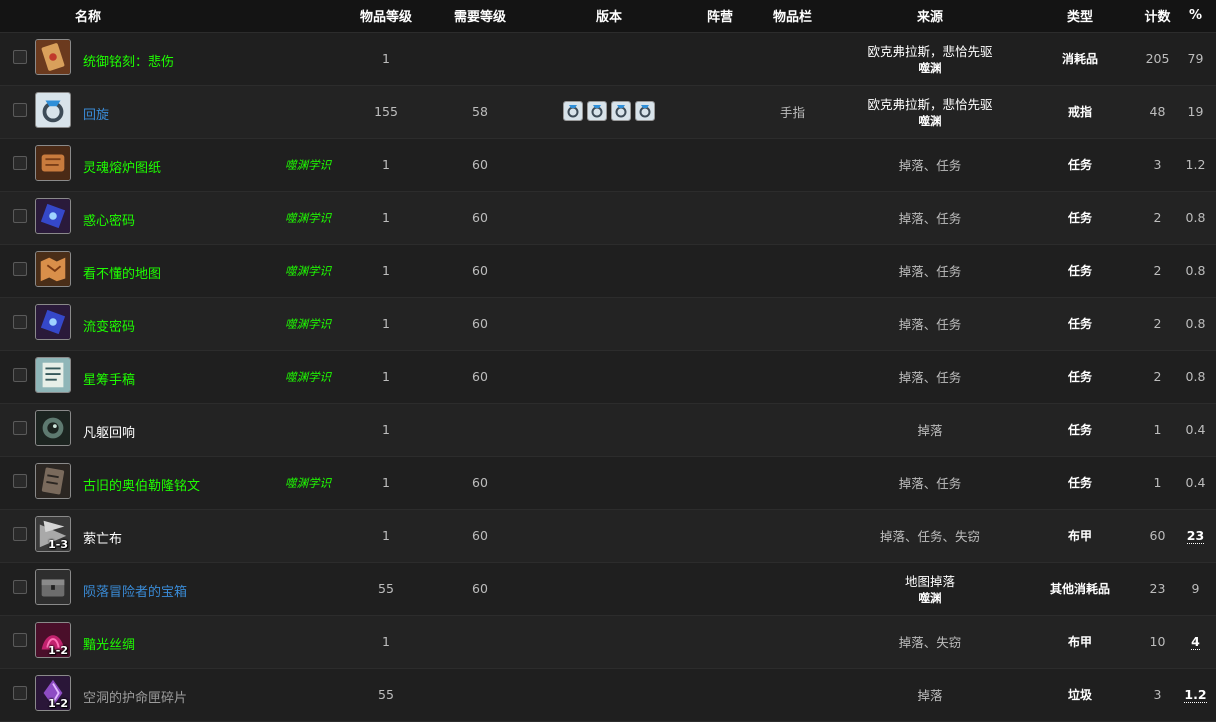 Image resolution: width=1216 pixels, height=722 pixels. What do you see at coordinates (53, 427) in the screenshot?
I see `echo-icon` at bounding box center [53, 427].